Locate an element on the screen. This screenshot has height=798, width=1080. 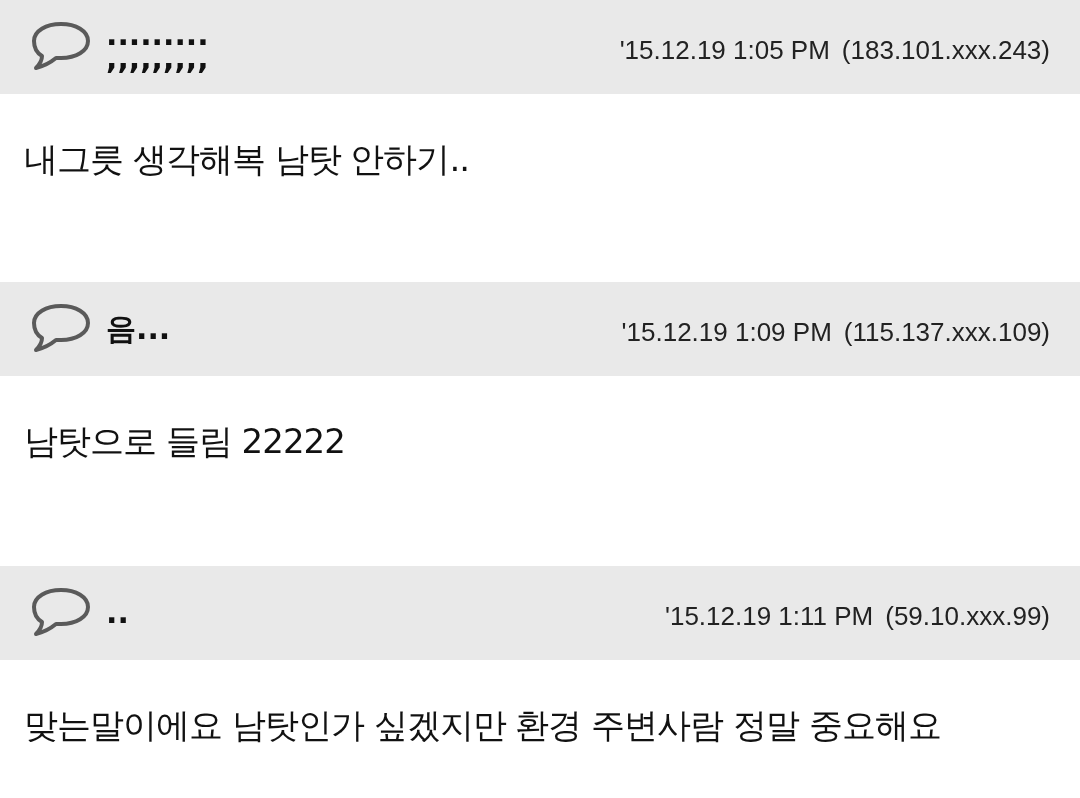
comment-text: 맞는말이에요 남탓인가 싶겠지만 환경 주변사람 정말 중요해요 is located at coordinates (483, 725).